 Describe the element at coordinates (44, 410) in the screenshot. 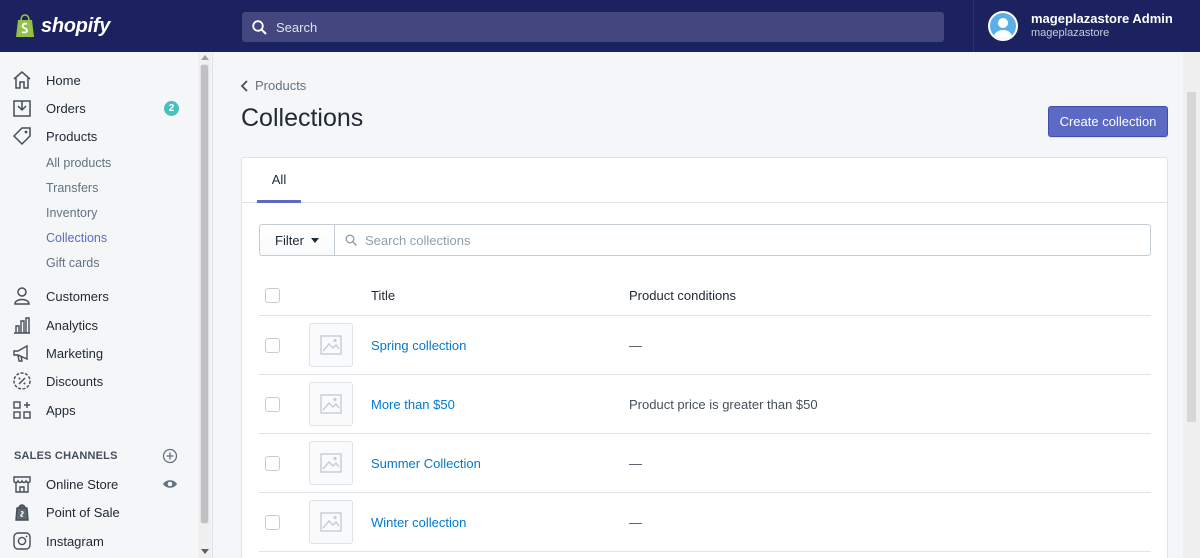

I see `sidebar-item-apps: Apps` at that location.